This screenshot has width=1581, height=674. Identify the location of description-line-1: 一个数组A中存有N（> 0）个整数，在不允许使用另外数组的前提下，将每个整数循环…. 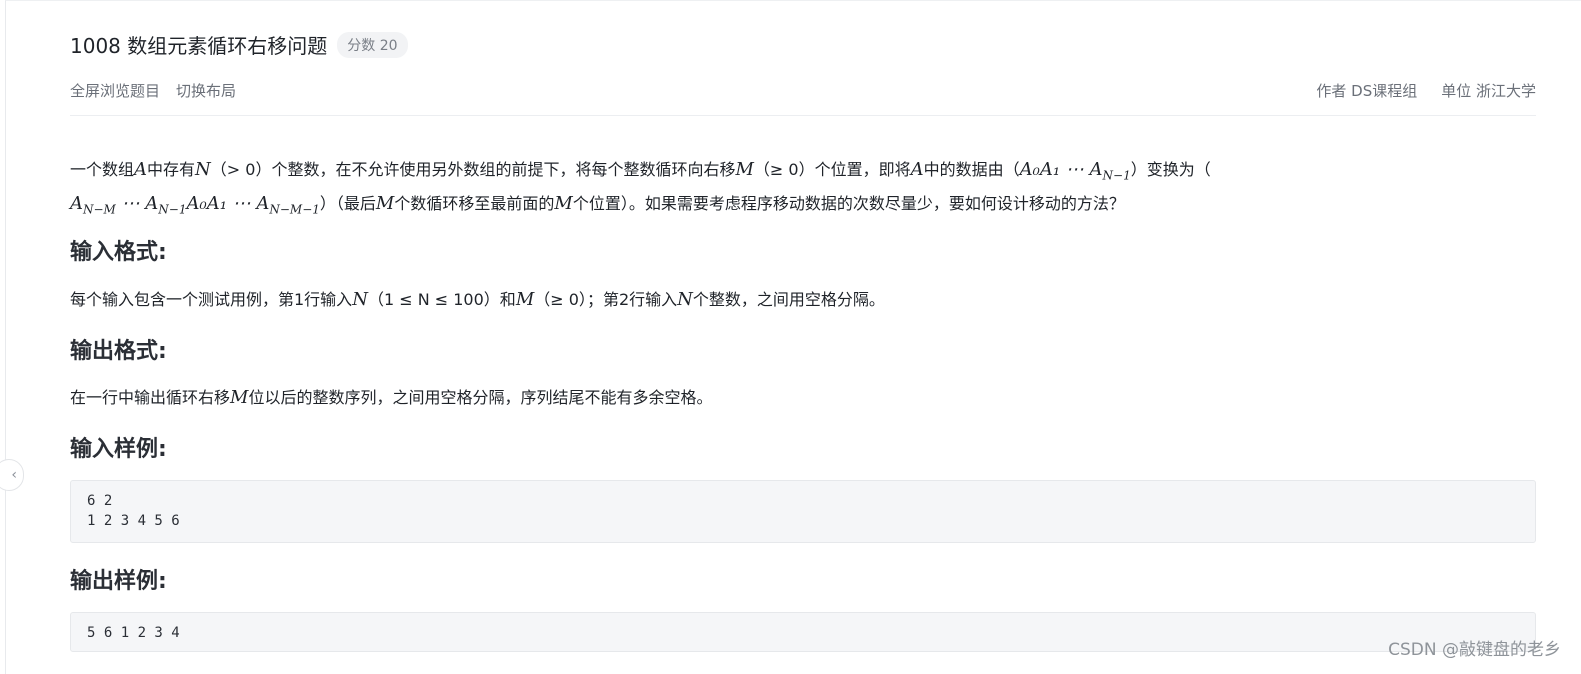
(803, 173).